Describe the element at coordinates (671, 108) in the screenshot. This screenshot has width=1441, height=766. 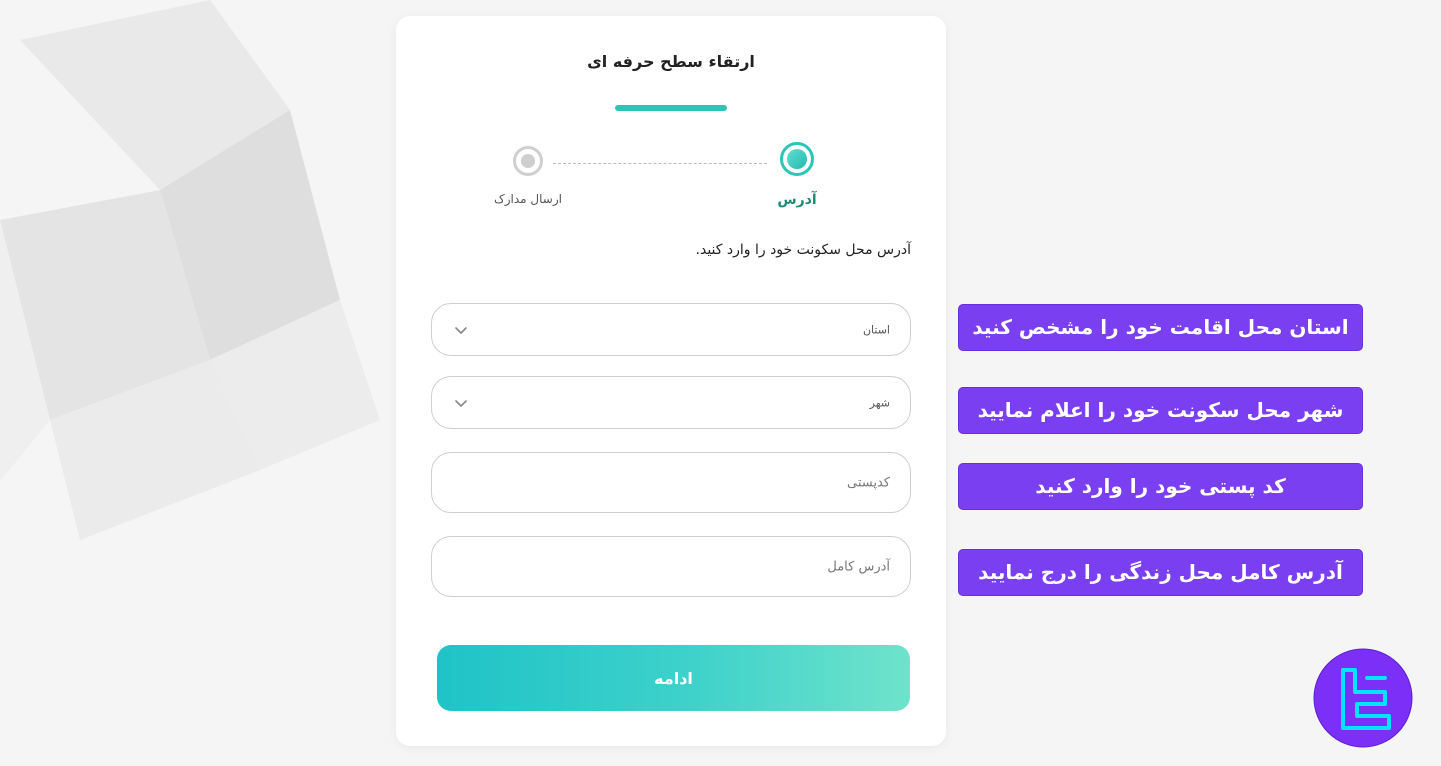
I see `title-underline` at that location.